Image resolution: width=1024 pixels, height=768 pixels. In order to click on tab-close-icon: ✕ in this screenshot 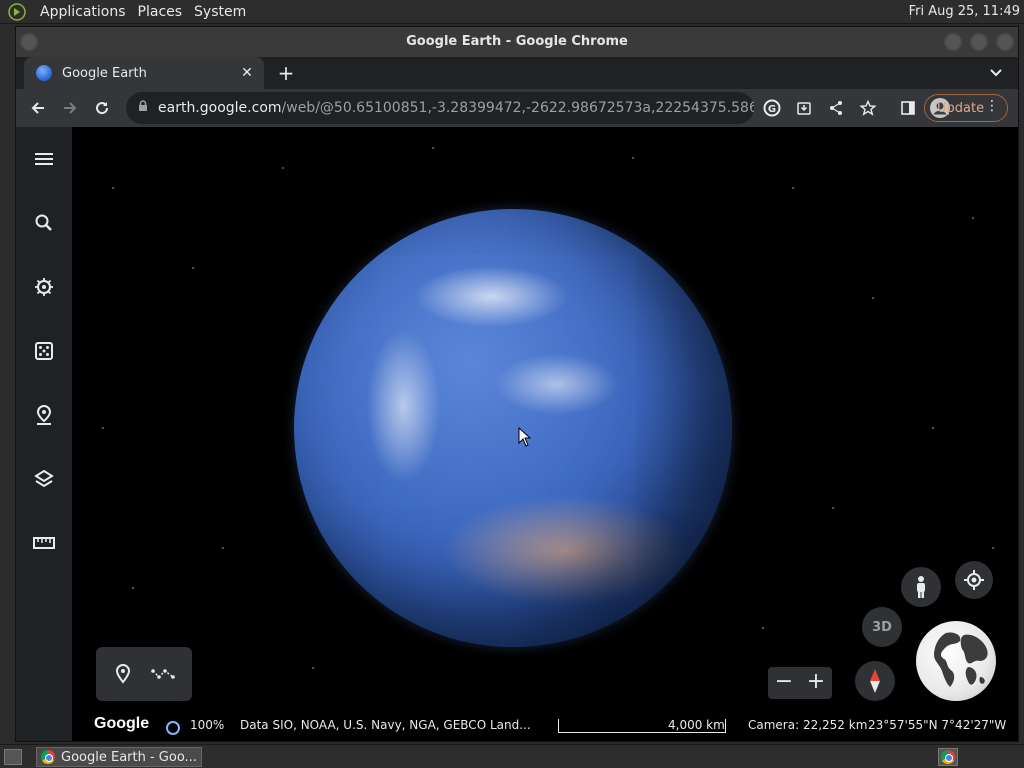, I will do `click(247, 73)`.